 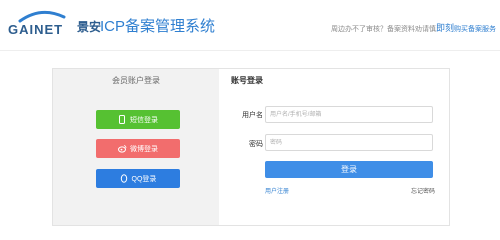 I want to click on register-link: 用户注册, so click(x=277, y=190).